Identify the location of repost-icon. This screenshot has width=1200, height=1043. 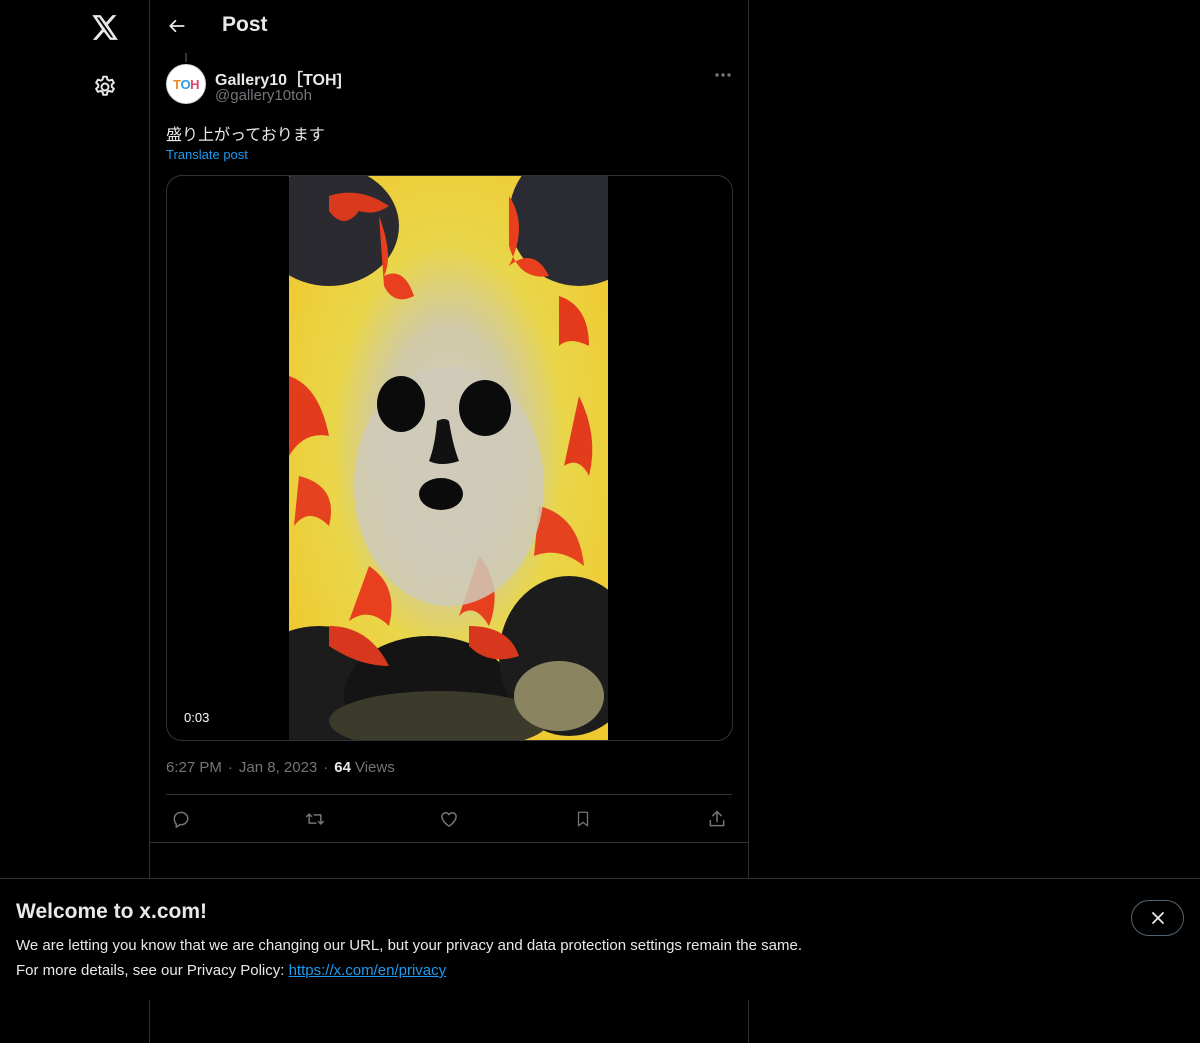
(315, 819).